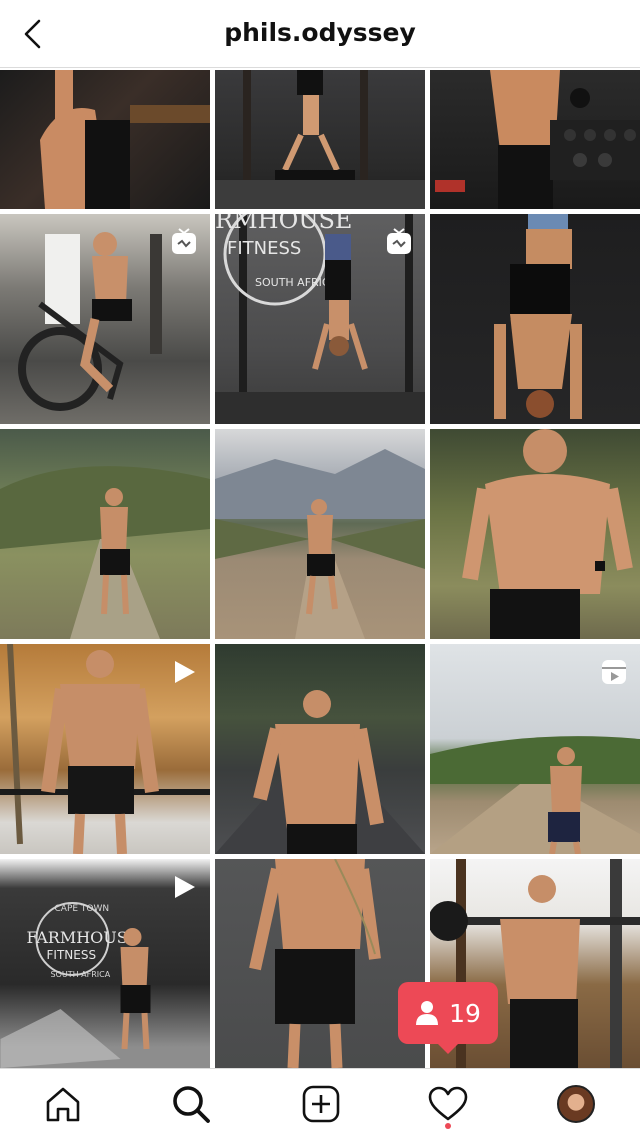 The width and height of the screenshot is (640, 1138). I want to click on activity-notification-bubble: 19, so click(448, 1018).